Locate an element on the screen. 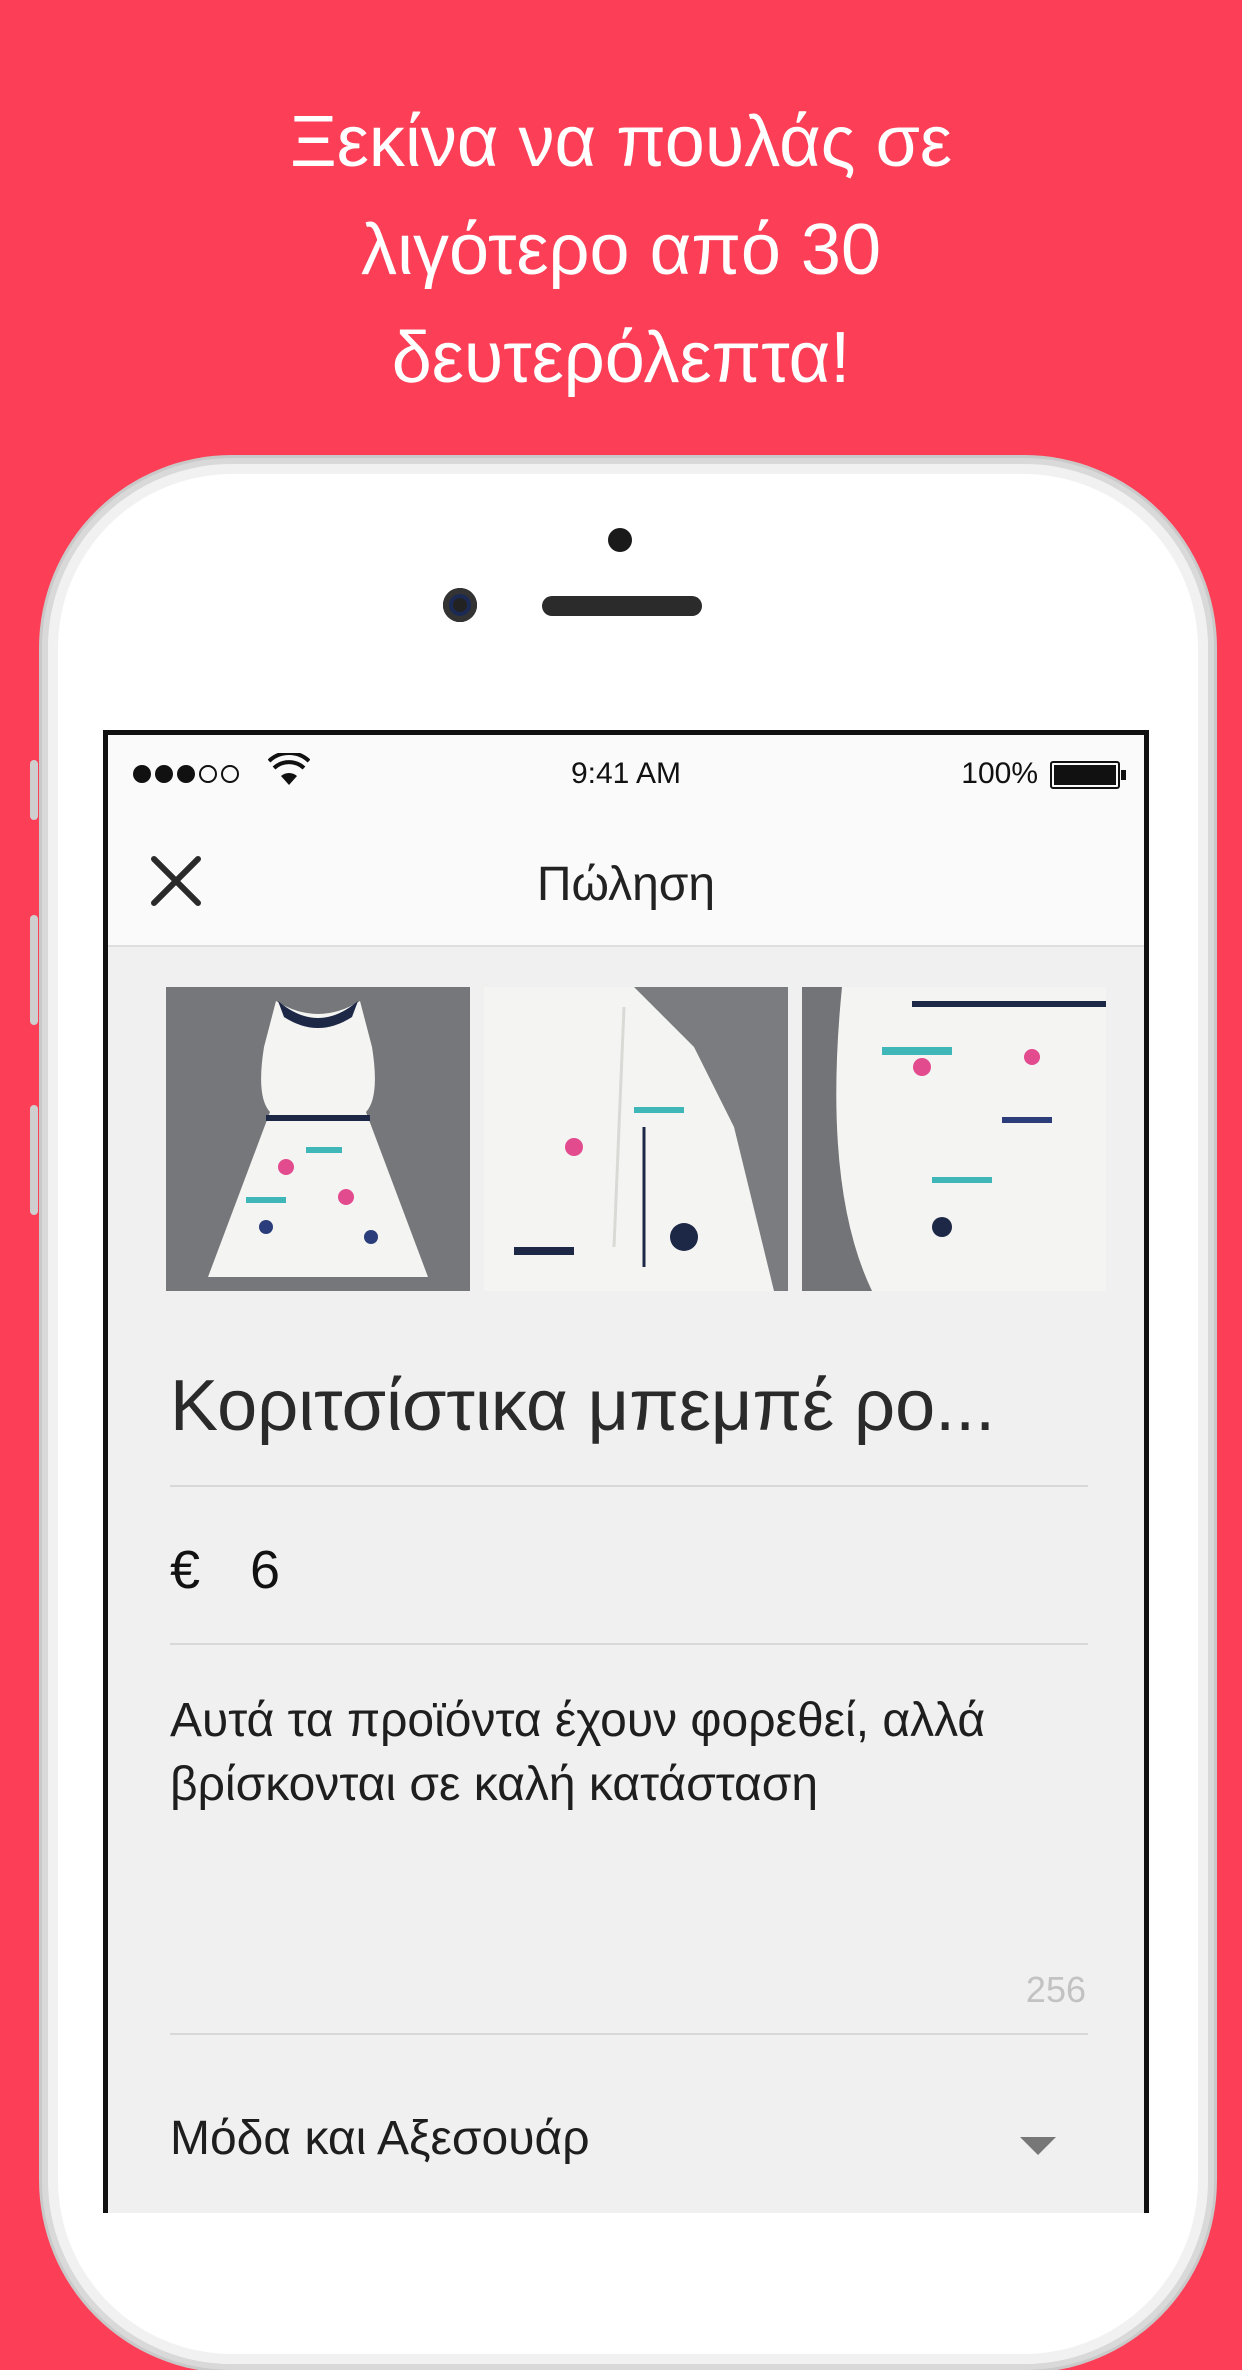 The height and width of the screenshot is (2370, 1242). photo-strip is located at coordinates (655, 1139).